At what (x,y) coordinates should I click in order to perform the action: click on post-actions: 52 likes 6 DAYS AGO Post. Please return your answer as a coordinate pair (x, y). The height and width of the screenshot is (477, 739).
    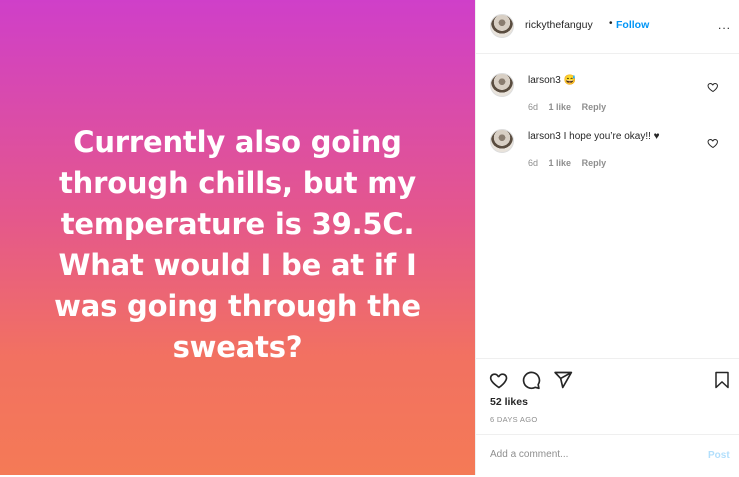
    Looking at the image, I should click on (607, 417).